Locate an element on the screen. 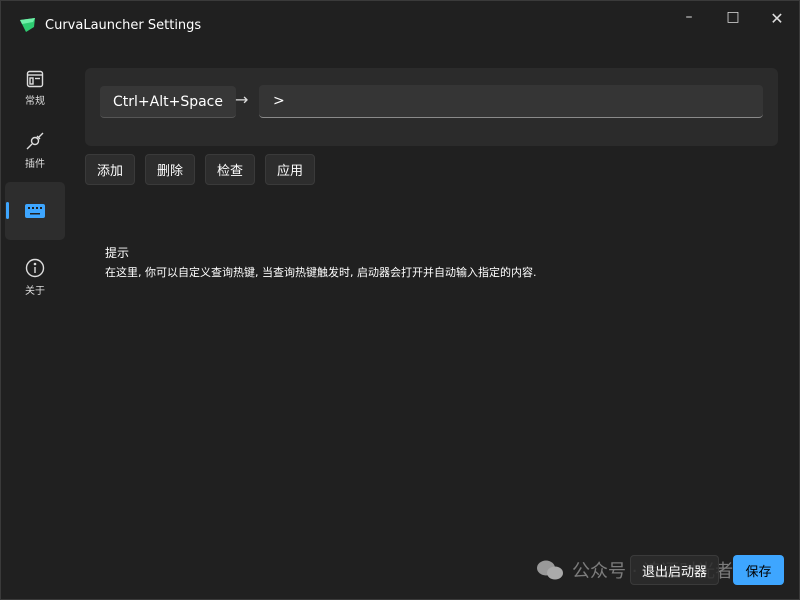 Image resolution: width=800 pixels, height=600 pixels. minimize-button: – is located at coordinates (689, 19).